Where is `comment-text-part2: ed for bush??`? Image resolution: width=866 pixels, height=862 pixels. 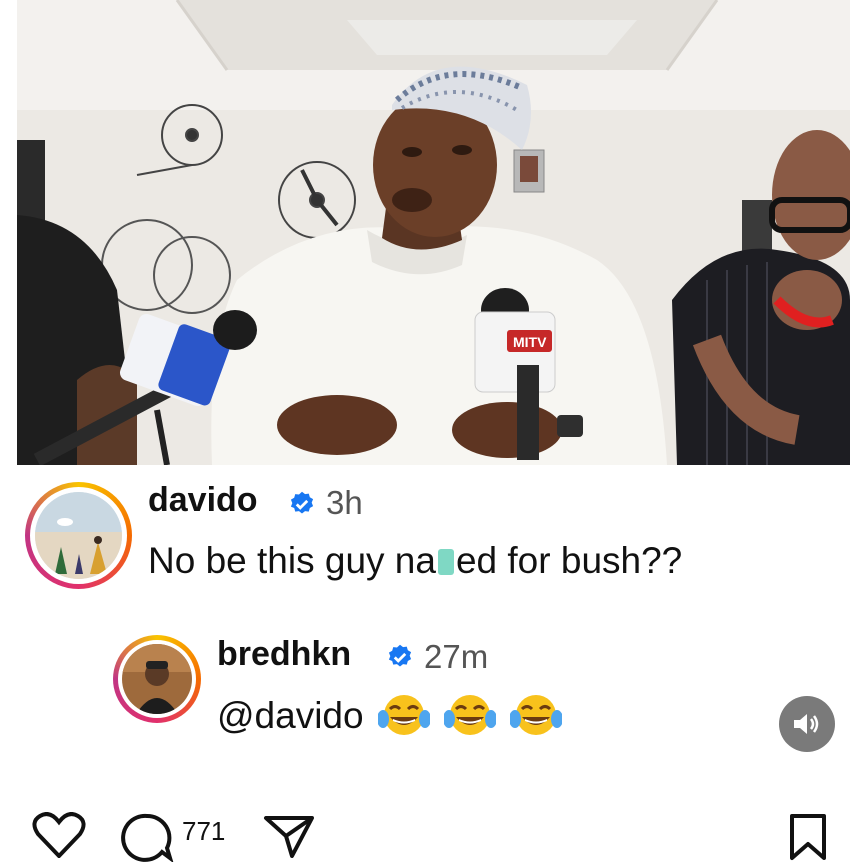
comment-text-part2: ed for bush?? is located at coordinates (569, 560).